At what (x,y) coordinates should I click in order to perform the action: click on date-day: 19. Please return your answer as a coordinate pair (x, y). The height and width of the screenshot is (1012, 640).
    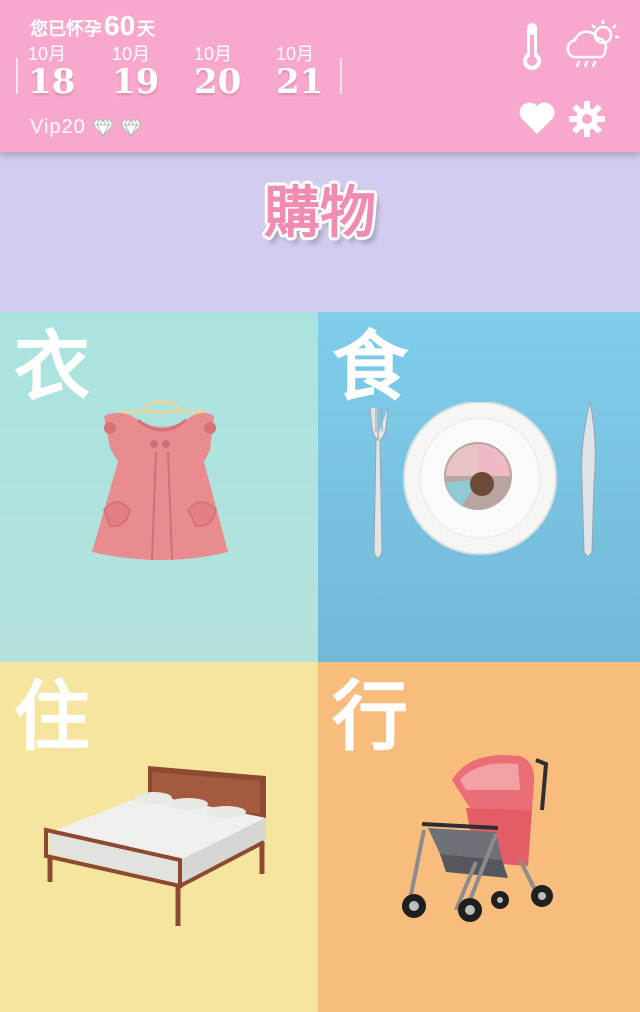
    Looking at the image, I should click on (136, 82).